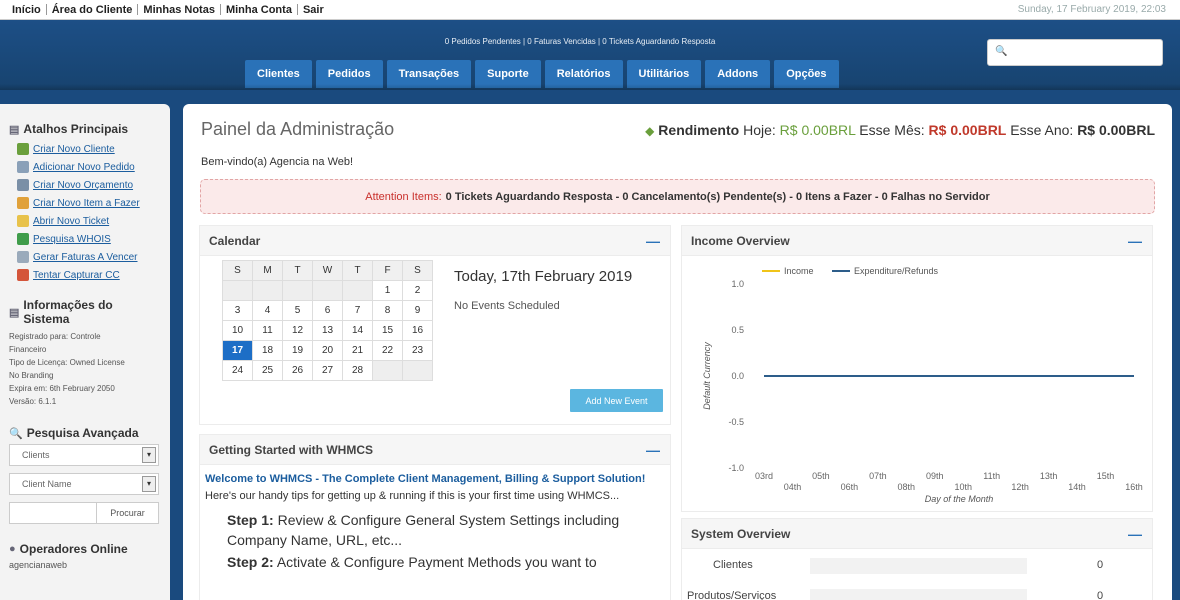  Describe the element at coordinates (936, 197) in the screenshot. I see `attention-item-server-failures: 0 Falhas no Servidor` at that location.